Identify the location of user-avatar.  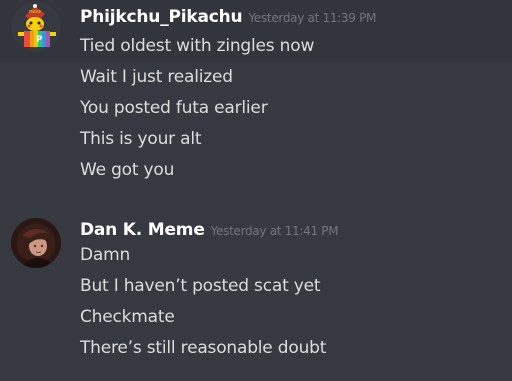
(36, 243).